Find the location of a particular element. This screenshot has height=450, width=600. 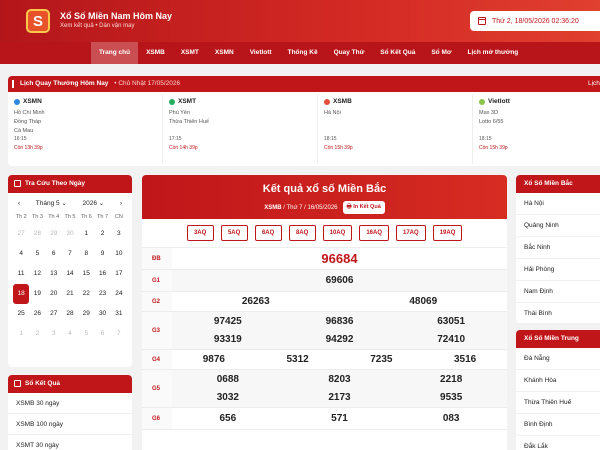

ticket-code: 17AQ is located at coordinates (411, 233).